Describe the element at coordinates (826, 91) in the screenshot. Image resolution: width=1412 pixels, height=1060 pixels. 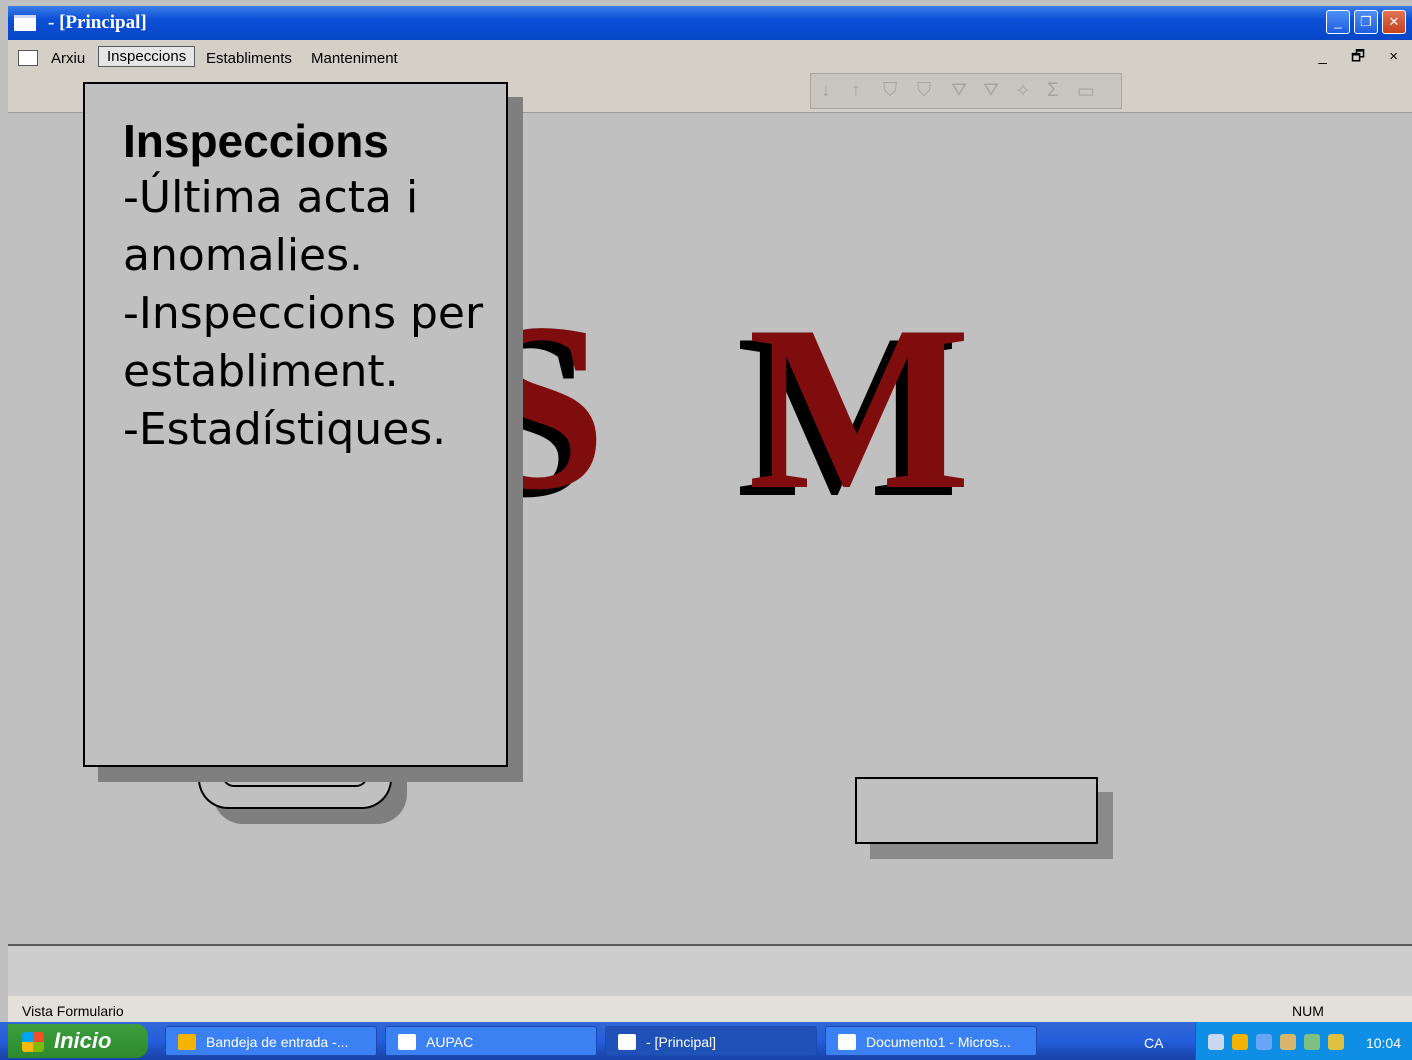
I see `sort-ascending-icon: ↓` at that location.